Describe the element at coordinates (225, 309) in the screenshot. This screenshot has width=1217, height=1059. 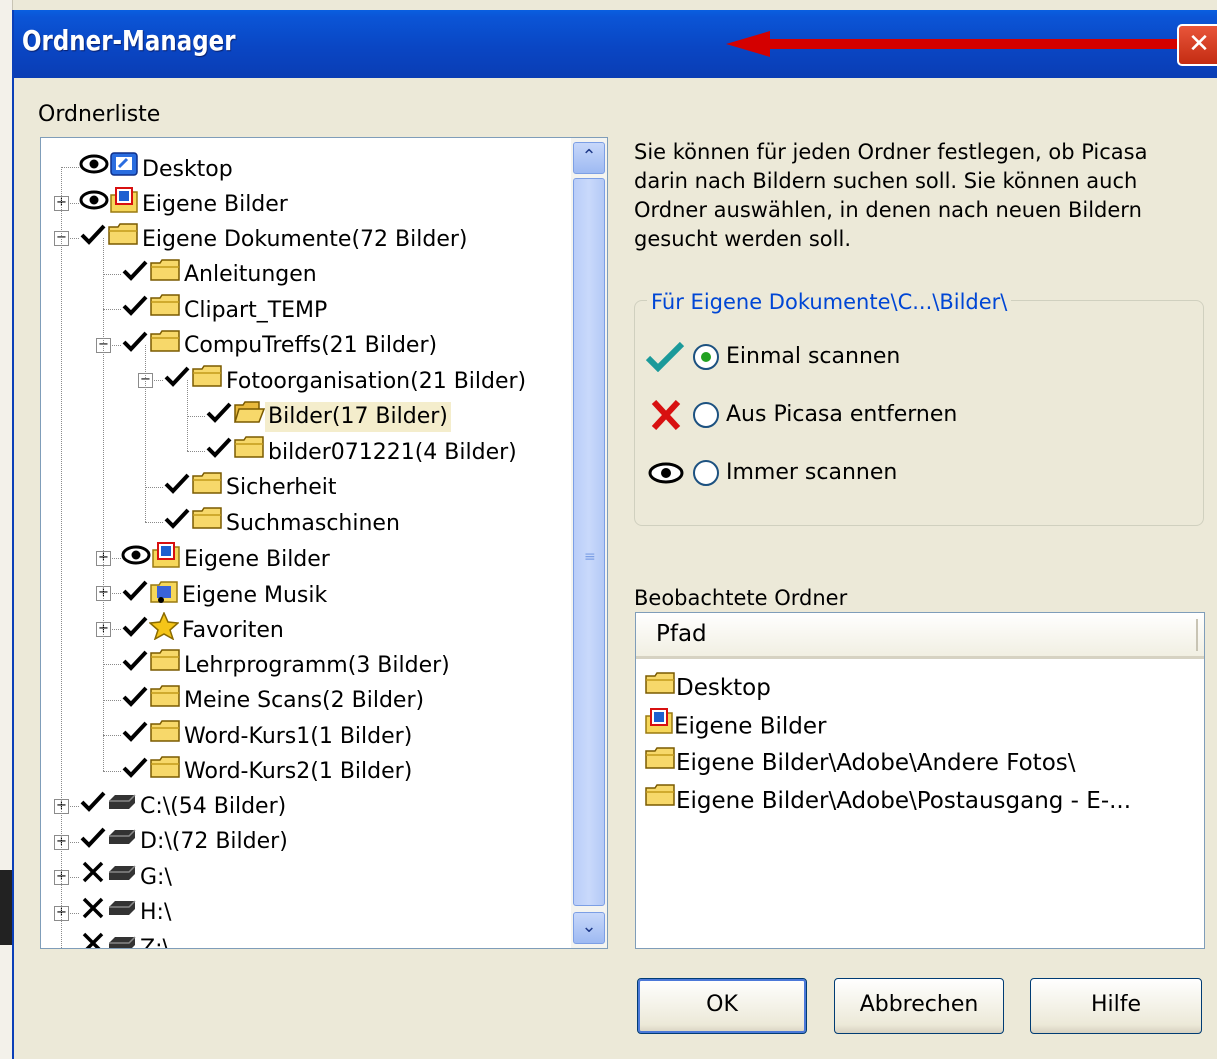
I see `tree-node: Clipart_TEMP` at that location.